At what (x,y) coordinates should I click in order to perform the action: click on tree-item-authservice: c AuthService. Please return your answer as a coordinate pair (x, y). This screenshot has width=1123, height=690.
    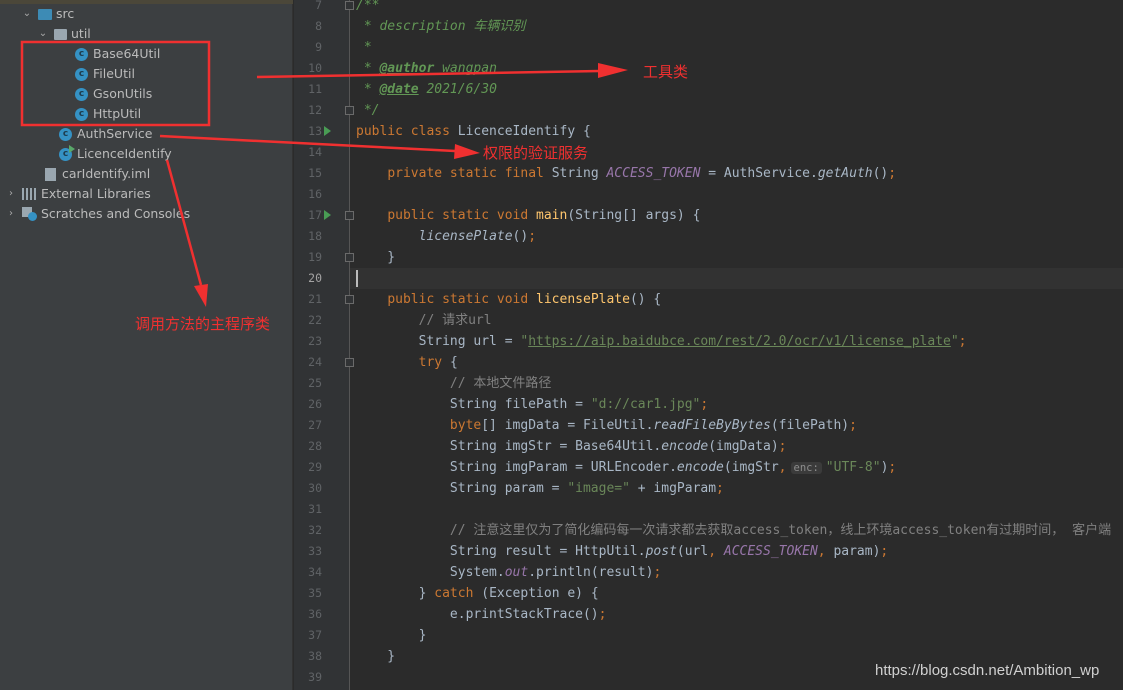
    Looking at the image, I should click on (106, 134).